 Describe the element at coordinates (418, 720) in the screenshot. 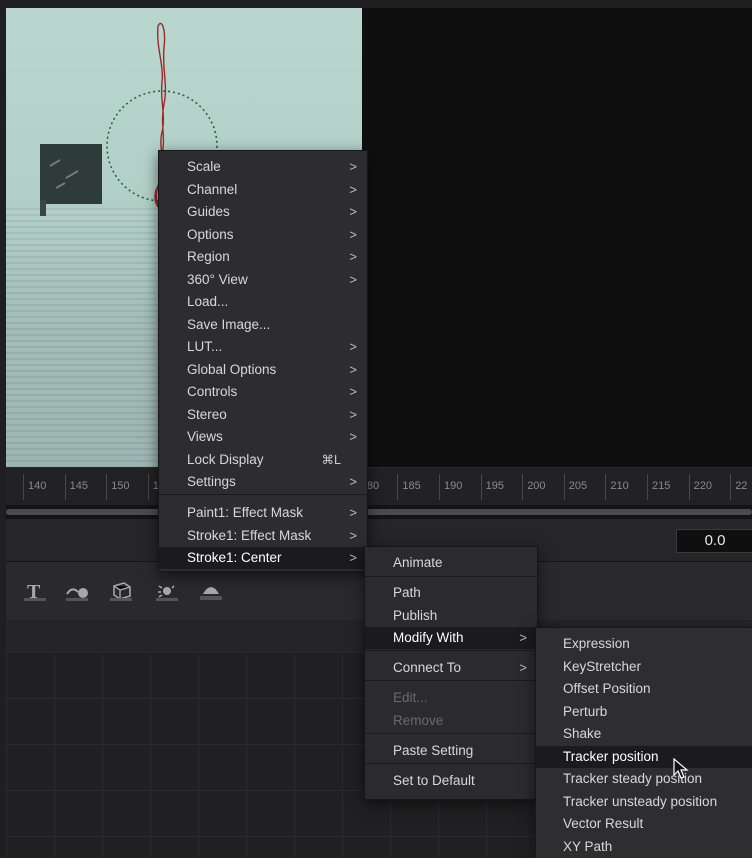

I see `menu-item-label: Remove` at that location.